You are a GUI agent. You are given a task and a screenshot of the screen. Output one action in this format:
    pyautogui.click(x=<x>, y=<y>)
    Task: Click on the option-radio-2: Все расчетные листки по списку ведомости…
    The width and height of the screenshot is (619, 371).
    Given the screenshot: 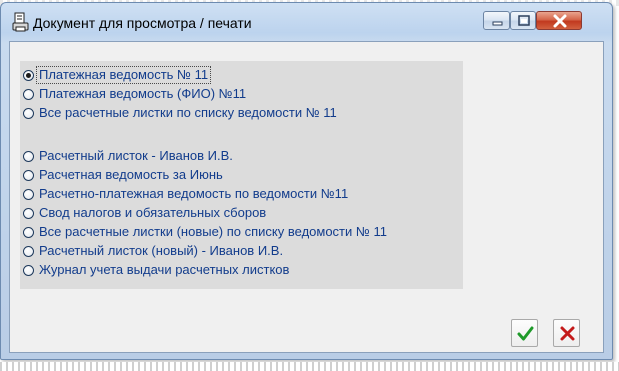 What is the action you would take?
    pyautogui.click(x=181, y=113)
    